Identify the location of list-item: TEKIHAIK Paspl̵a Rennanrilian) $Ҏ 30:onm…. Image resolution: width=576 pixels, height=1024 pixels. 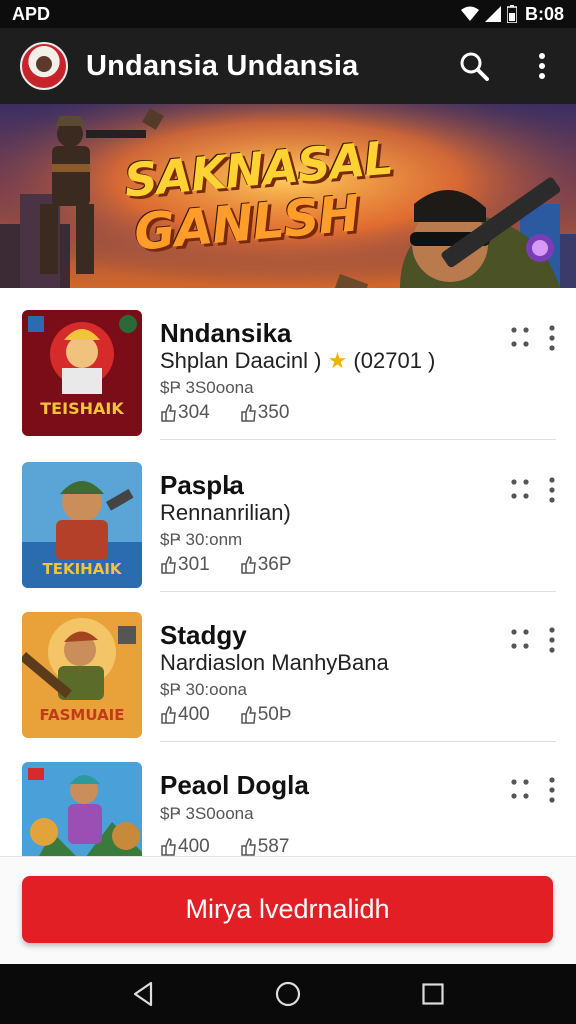
(288, 516).